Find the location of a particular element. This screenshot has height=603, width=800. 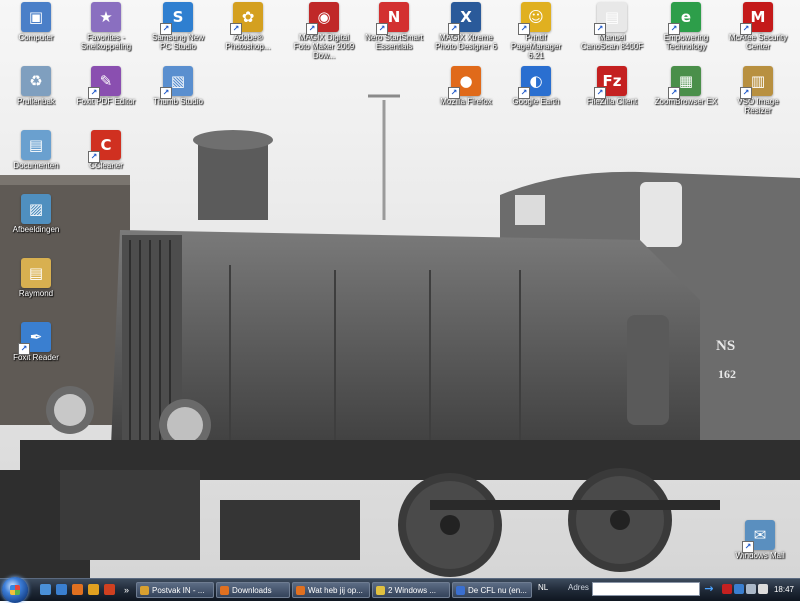

desktop-icon: ✉ ↗ Windows Mail is located at coordinates (760, 540).